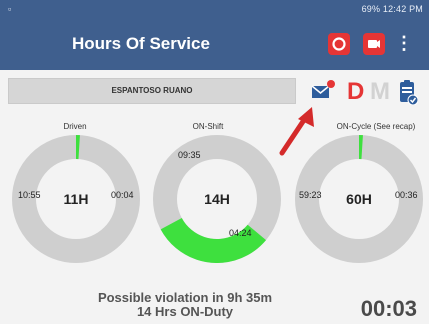 The width and height of the screenshot is (429, 324). What do you see at coordinates (240, 233) in the screenshot?
I see `on-shift-used-value: 04:24` at bounding box center [240, 233].